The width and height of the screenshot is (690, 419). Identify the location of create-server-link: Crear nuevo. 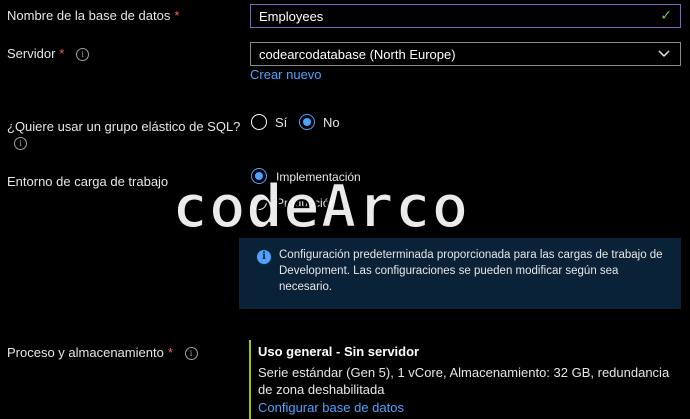
(286, 74).